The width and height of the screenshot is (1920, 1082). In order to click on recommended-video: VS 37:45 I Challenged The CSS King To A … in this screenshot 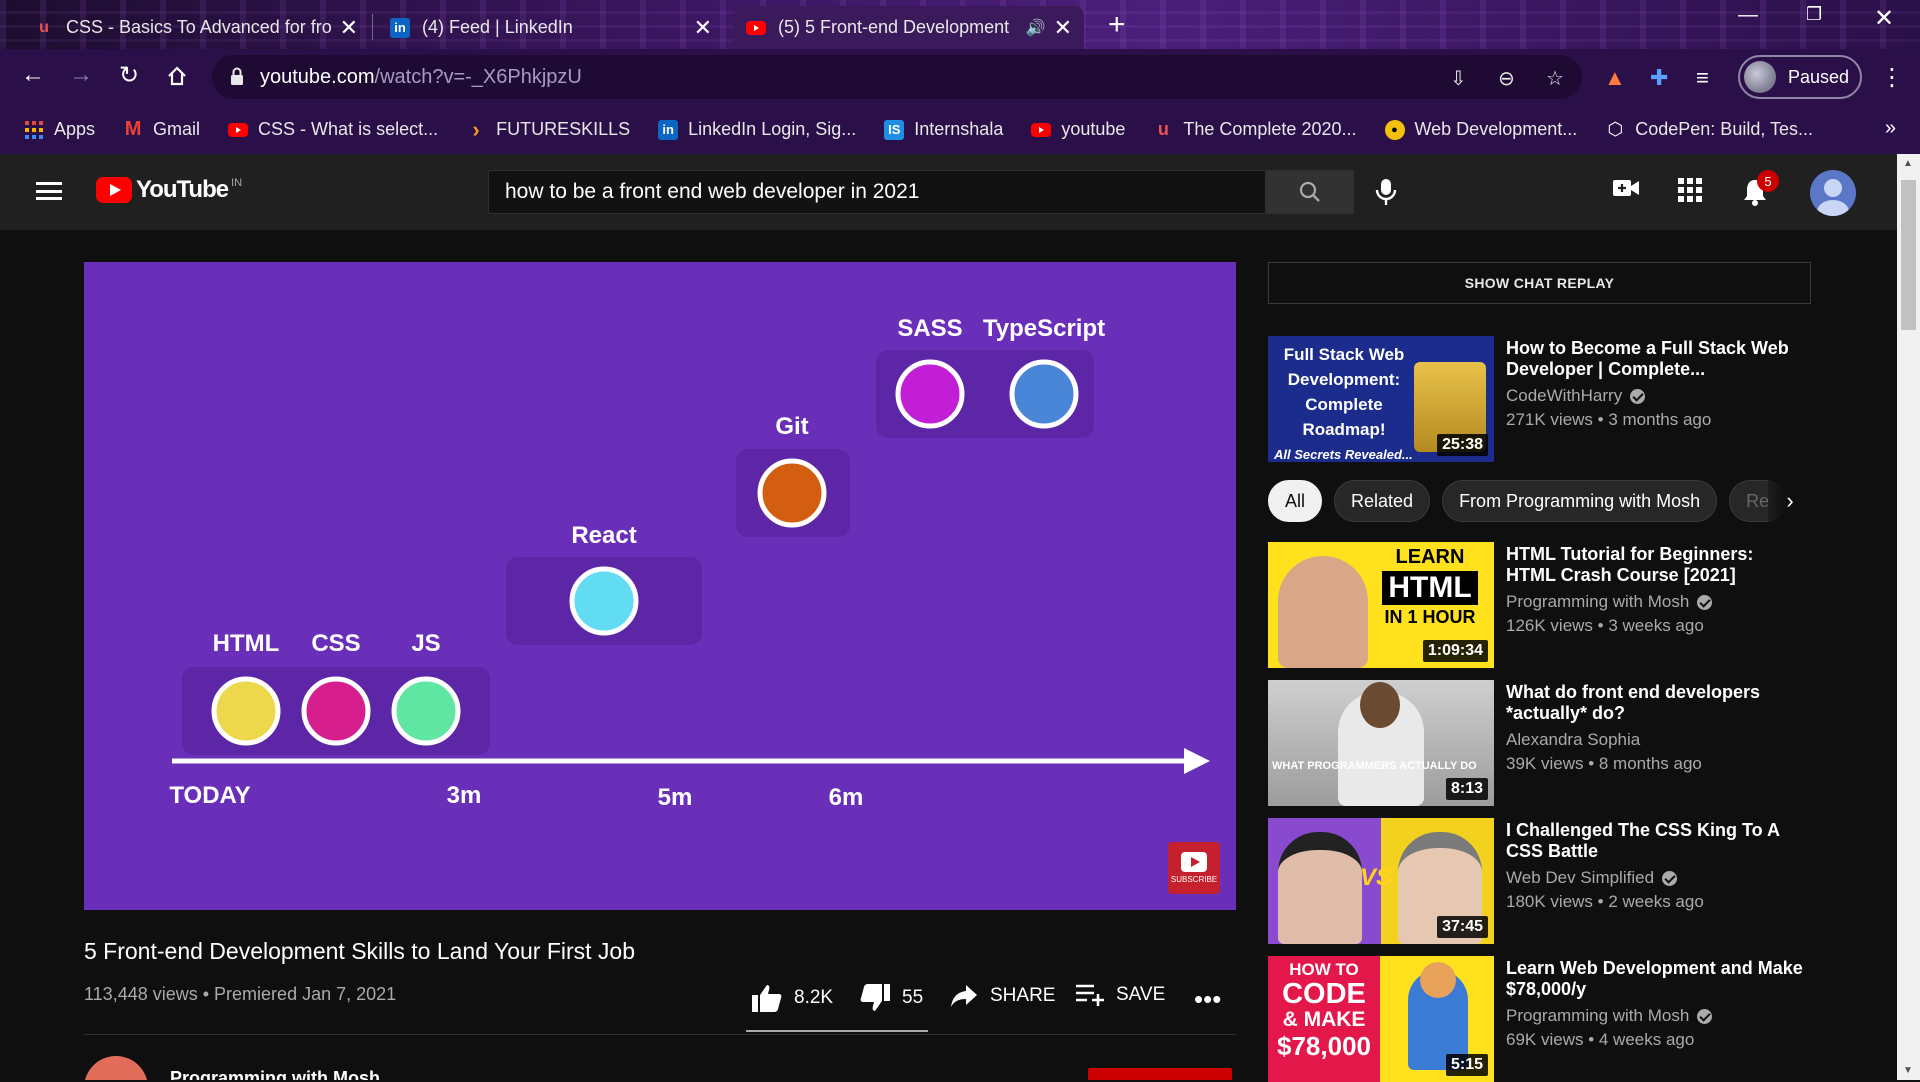, I will do `click(1568, 881)`.